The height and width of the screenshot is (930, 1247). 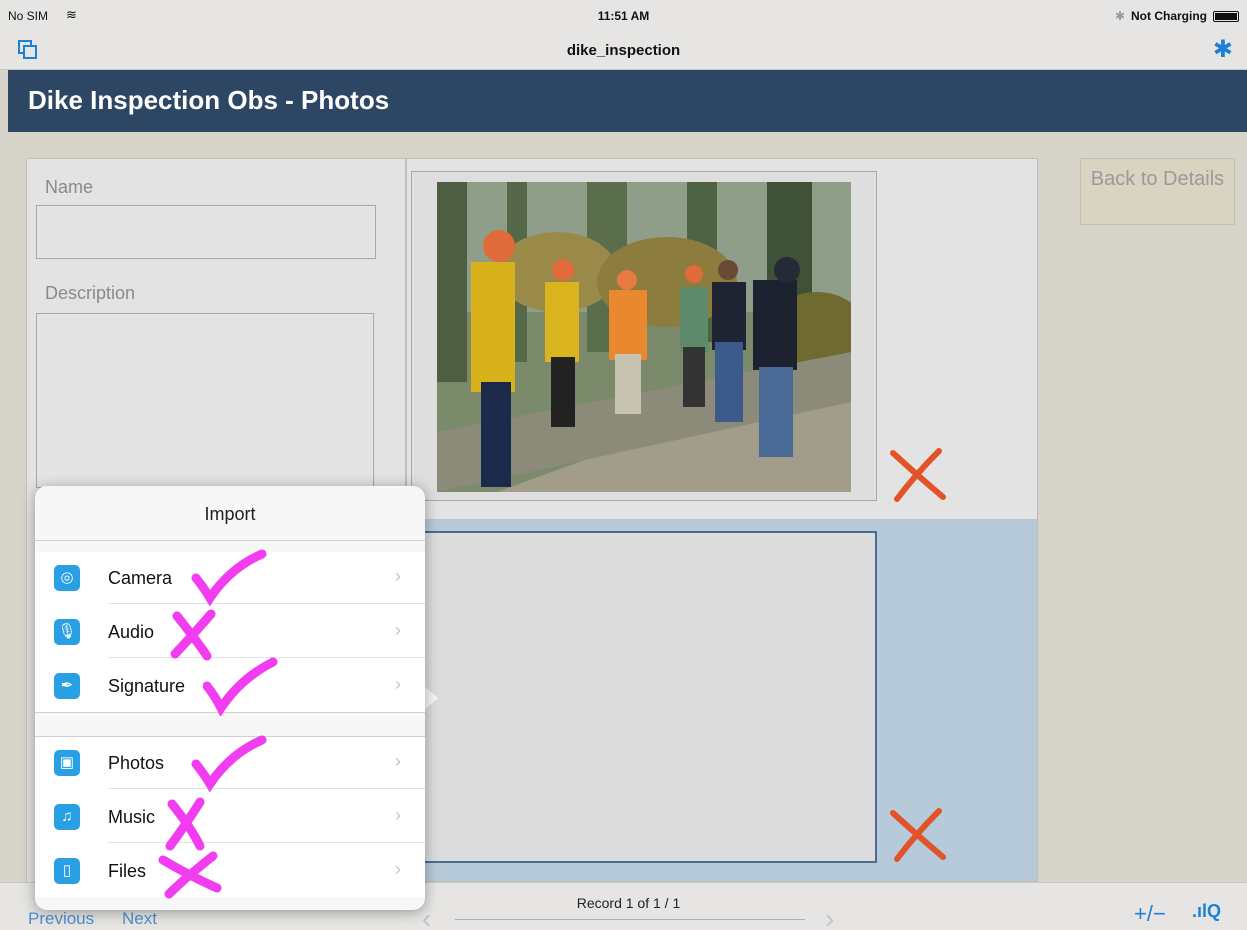 I want to click on description-field, so click(x=205, y=400).